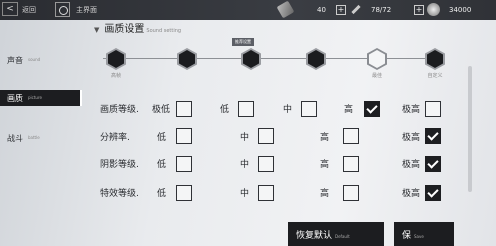  Describe the element at coordinates (115, 138) in the screenshot. I see `resolution-label: 分辨率.` at that location.